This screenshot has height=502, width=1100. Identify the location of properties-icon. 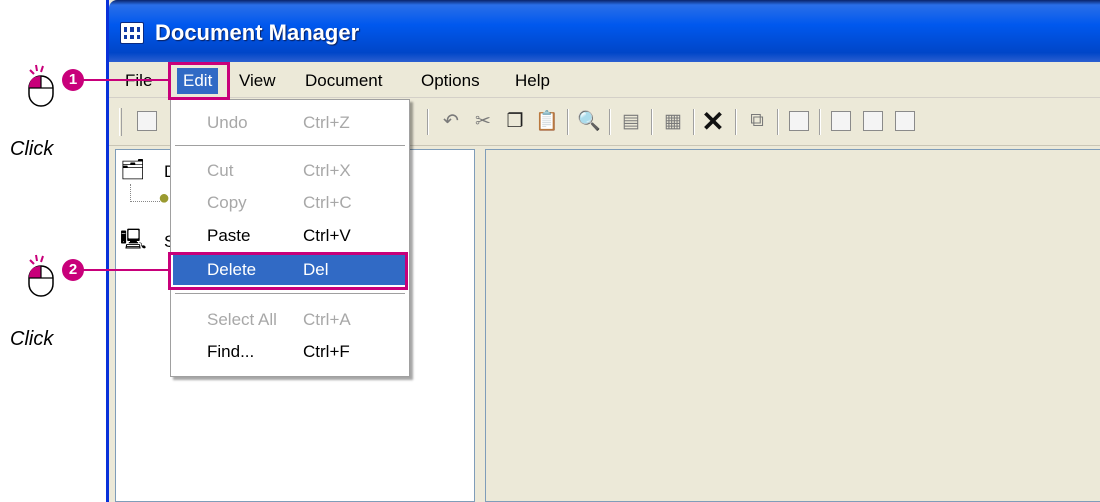
(147, 121).